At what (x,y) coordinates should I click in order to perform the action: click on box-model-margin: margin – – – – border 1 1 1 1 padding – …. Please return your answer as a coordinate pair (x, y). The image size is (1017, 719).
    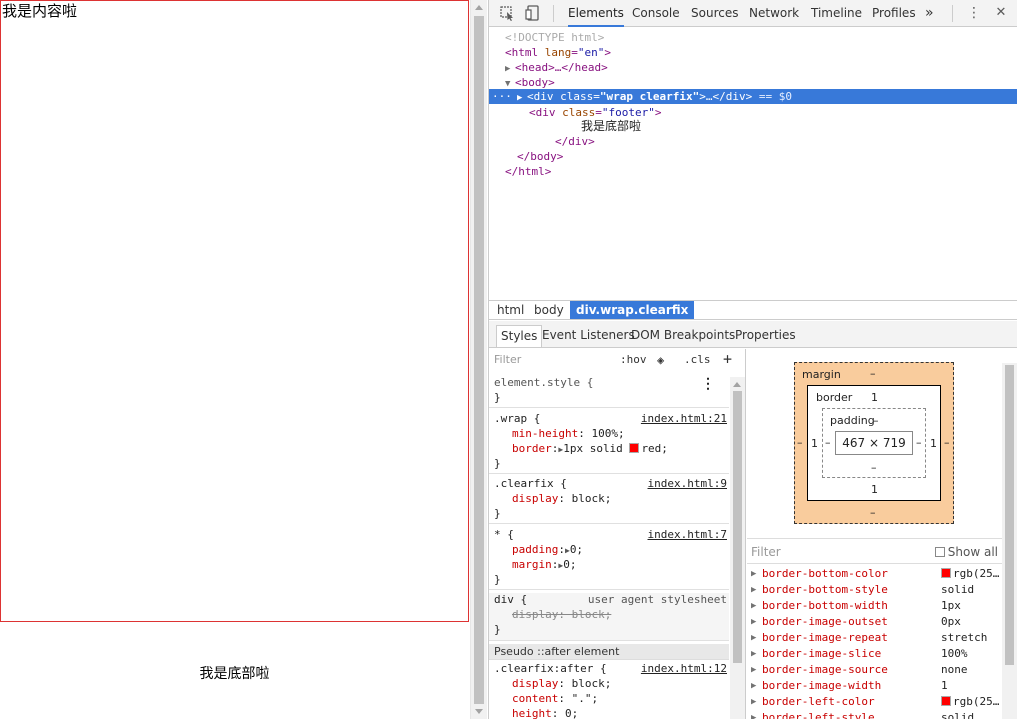
    Looking at the image, I should click on (874, 443).